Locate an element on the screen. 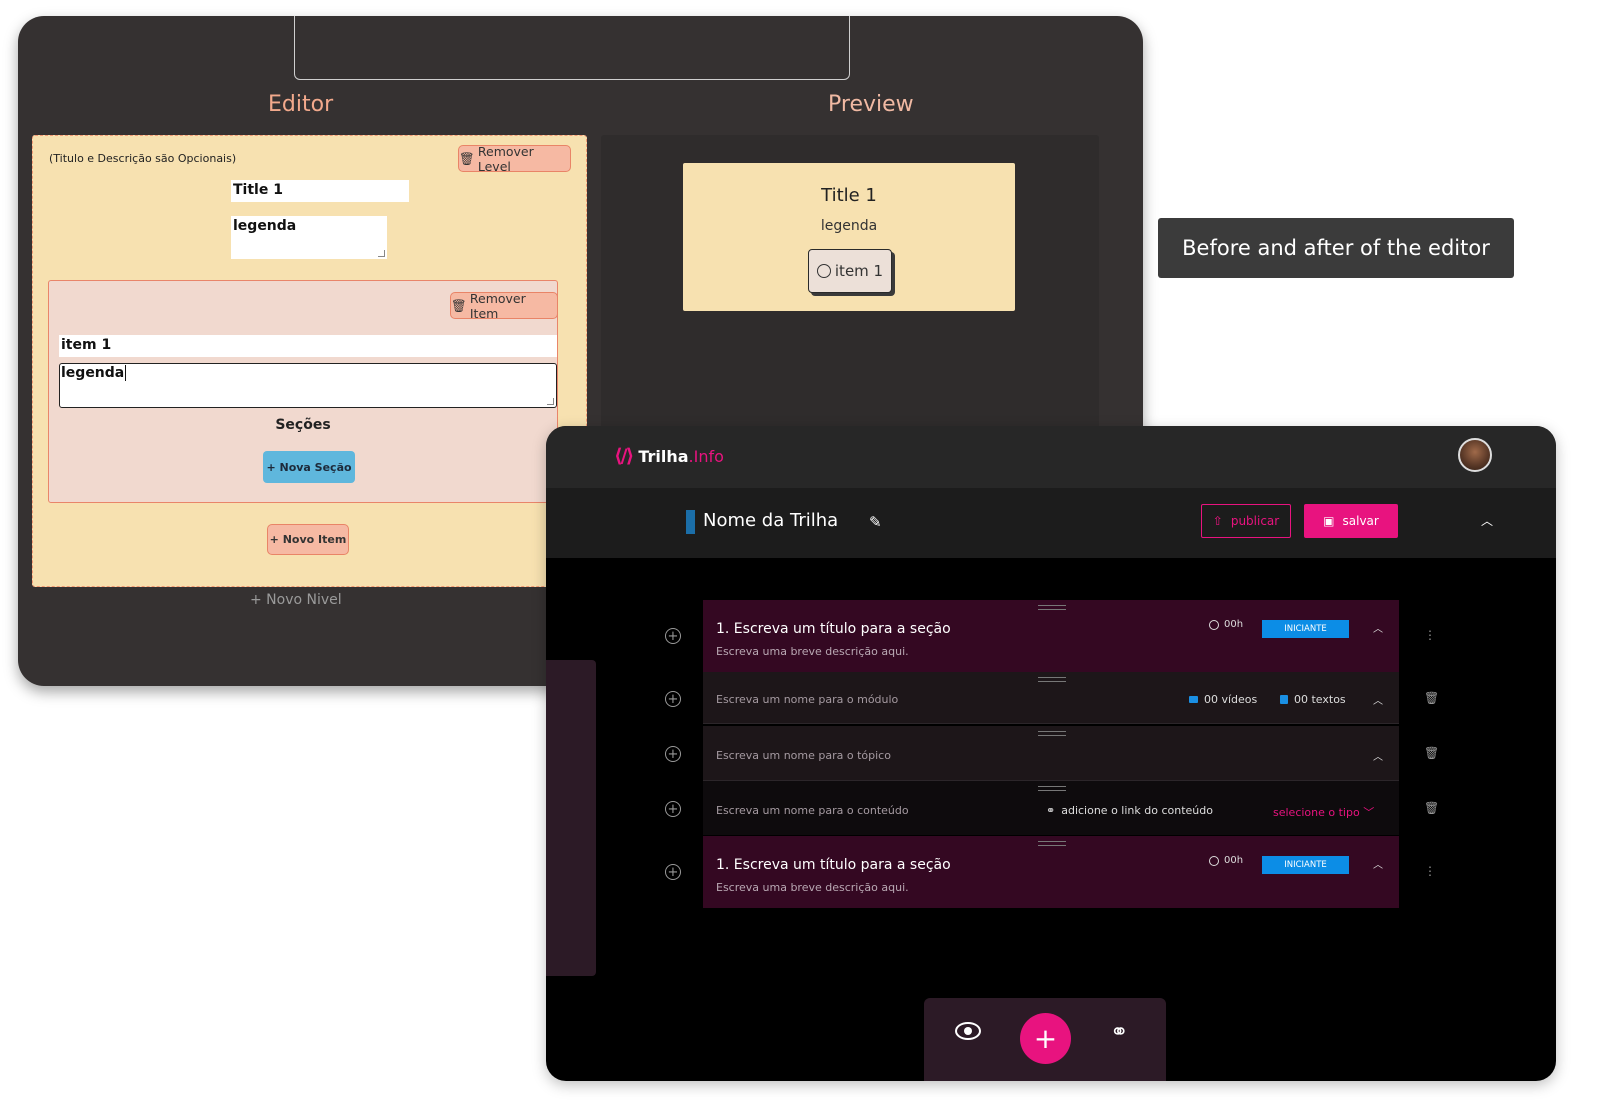  logo-text: Trilha is located at coordinates (663, 456).